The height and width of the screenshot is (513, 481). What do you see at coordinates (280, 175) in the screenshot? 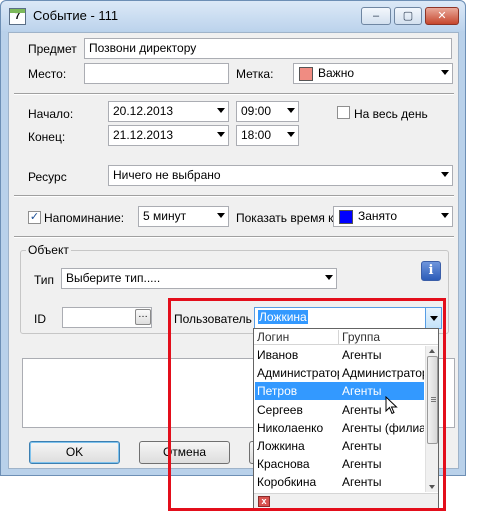
I see `resource-select: Ничего не выбрано` at bounding box center [280, 175].